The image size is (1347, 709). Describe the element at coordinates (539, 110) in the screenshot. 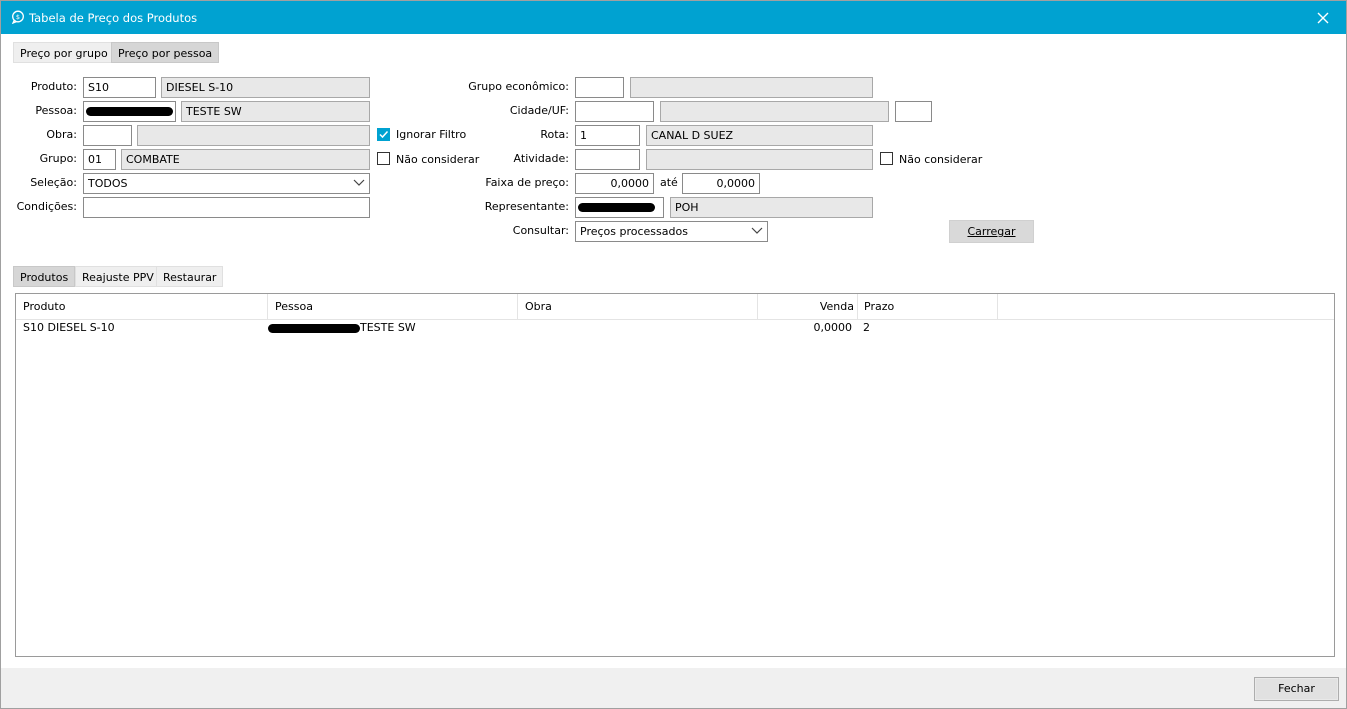

I see `cidade-uf-label: Cidade/UF:` at that location.